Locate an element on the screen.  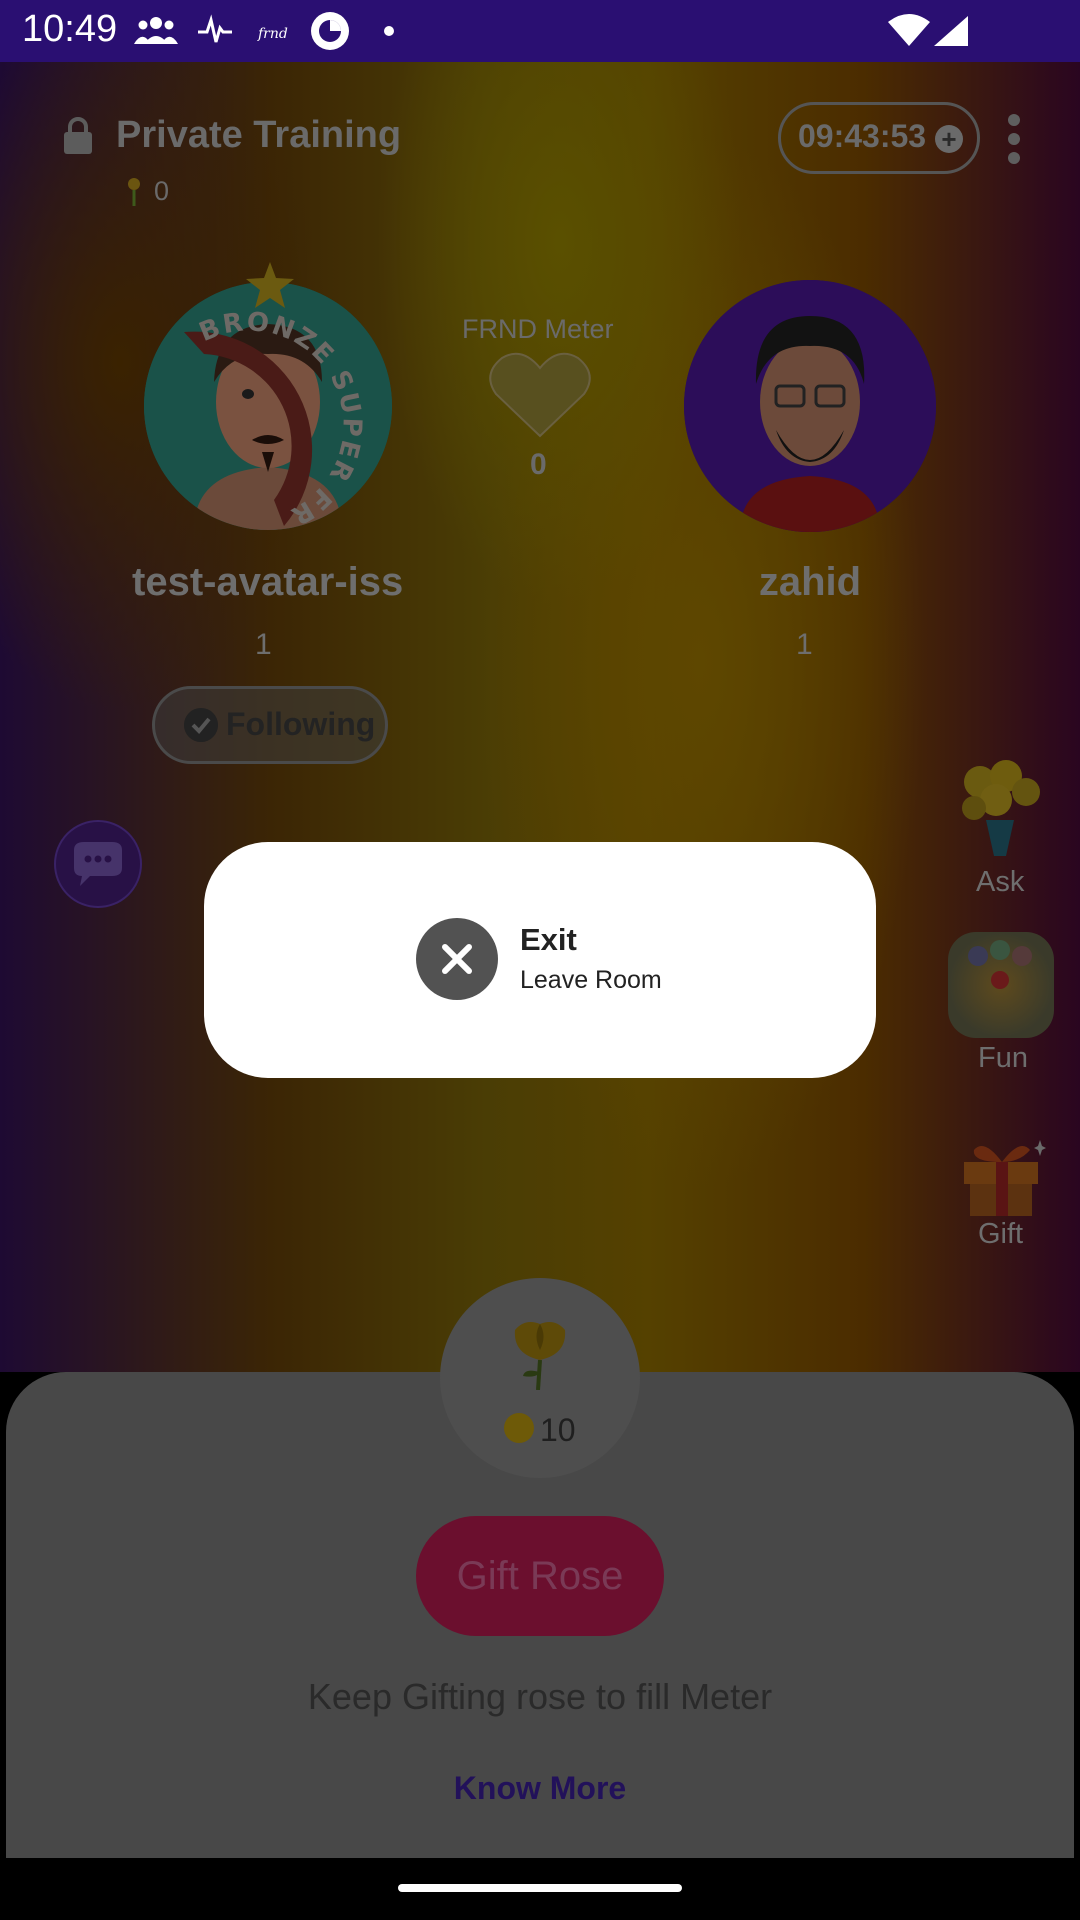
heart-icon is located at coordinates (540, 395).